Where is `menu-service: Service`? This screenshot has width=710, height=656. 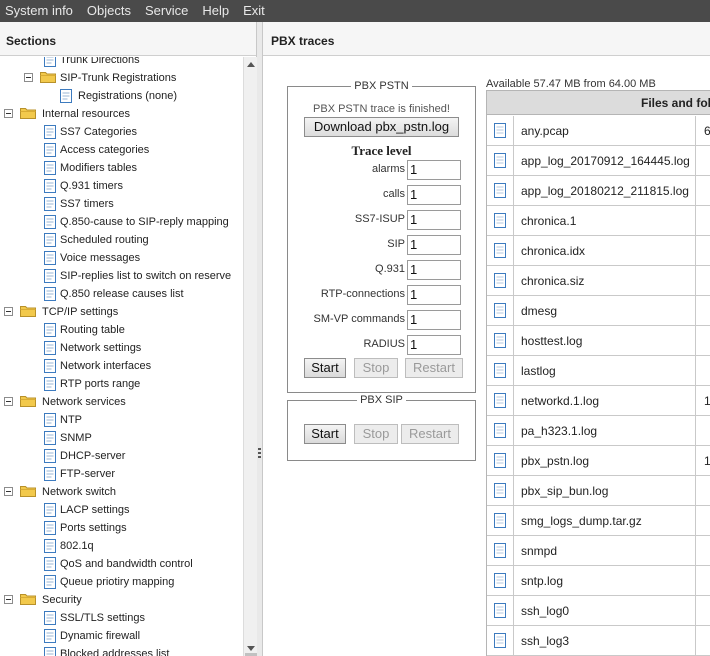 menu-service: Service is located at coordinates (166, 11).